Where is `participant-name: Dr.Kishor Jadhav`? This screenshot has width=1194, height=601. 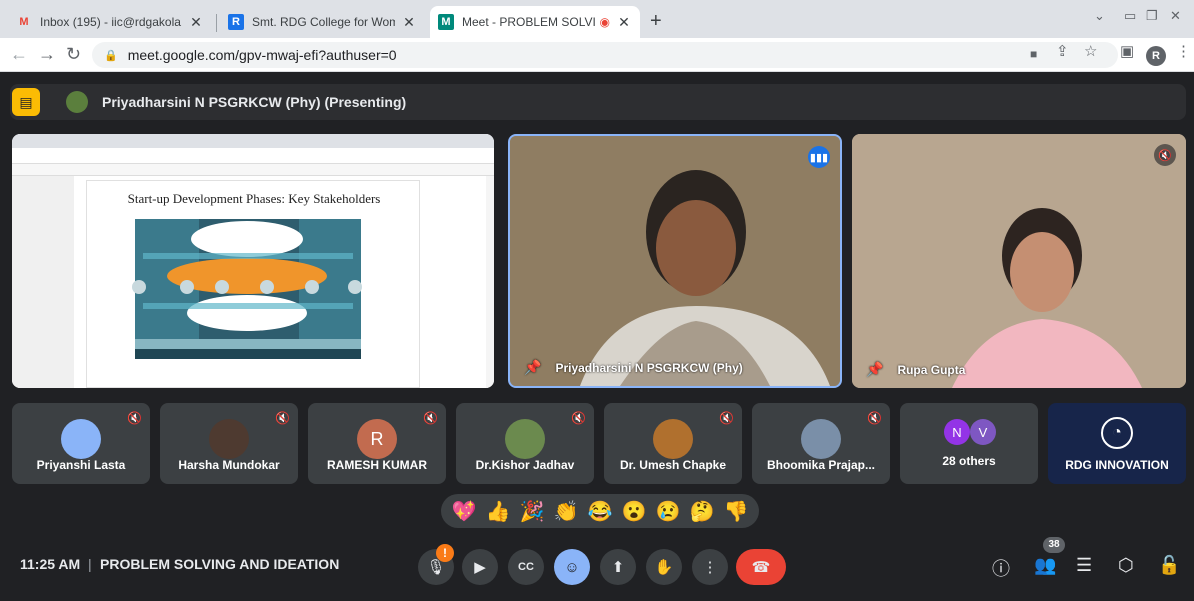
participant-name: Dr.Kishor Jadhav is located at coordinates (525, 465).